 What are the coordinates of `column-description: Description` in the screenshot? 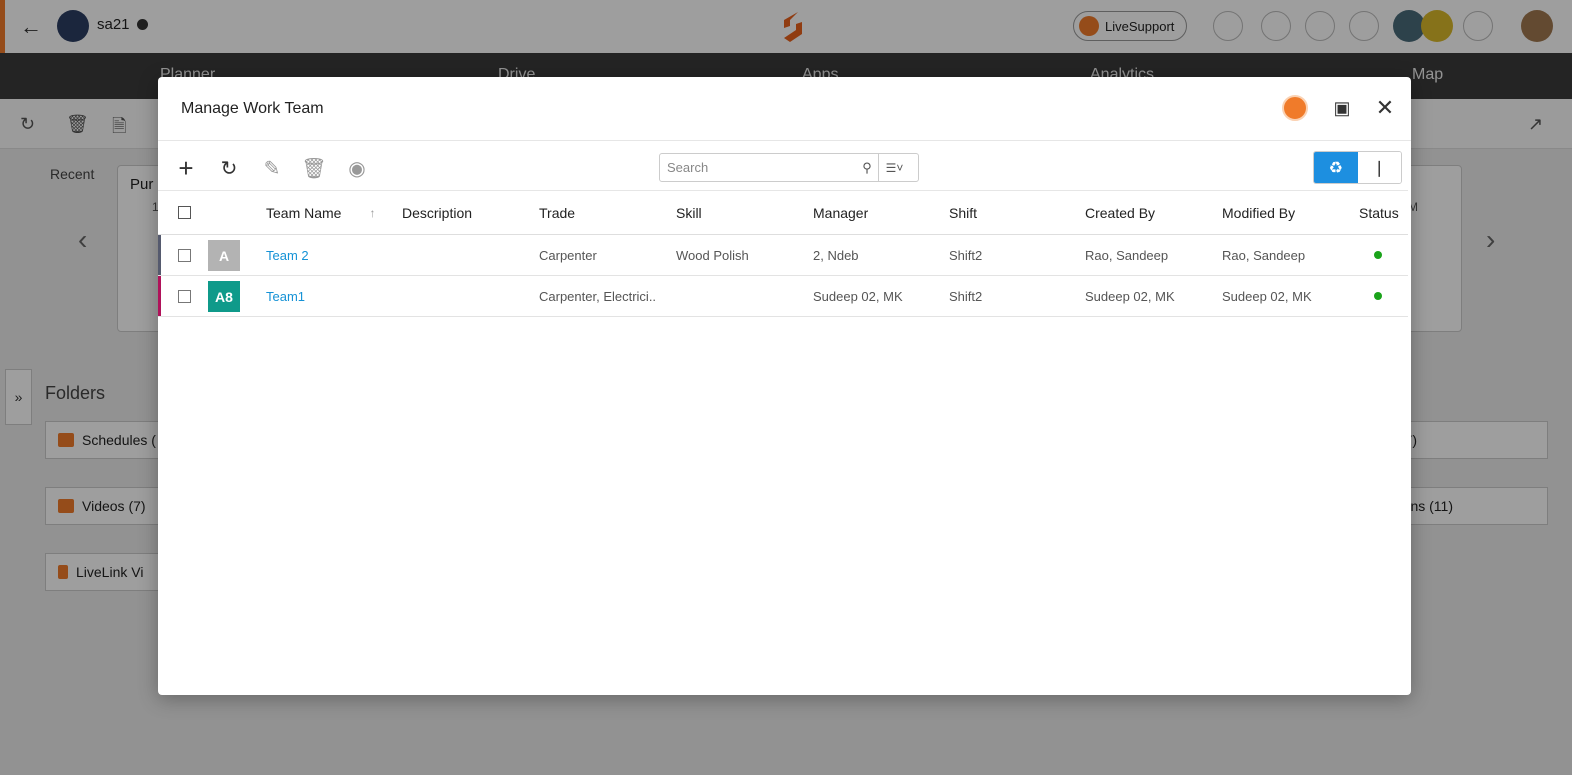 It's located at (437, 212).